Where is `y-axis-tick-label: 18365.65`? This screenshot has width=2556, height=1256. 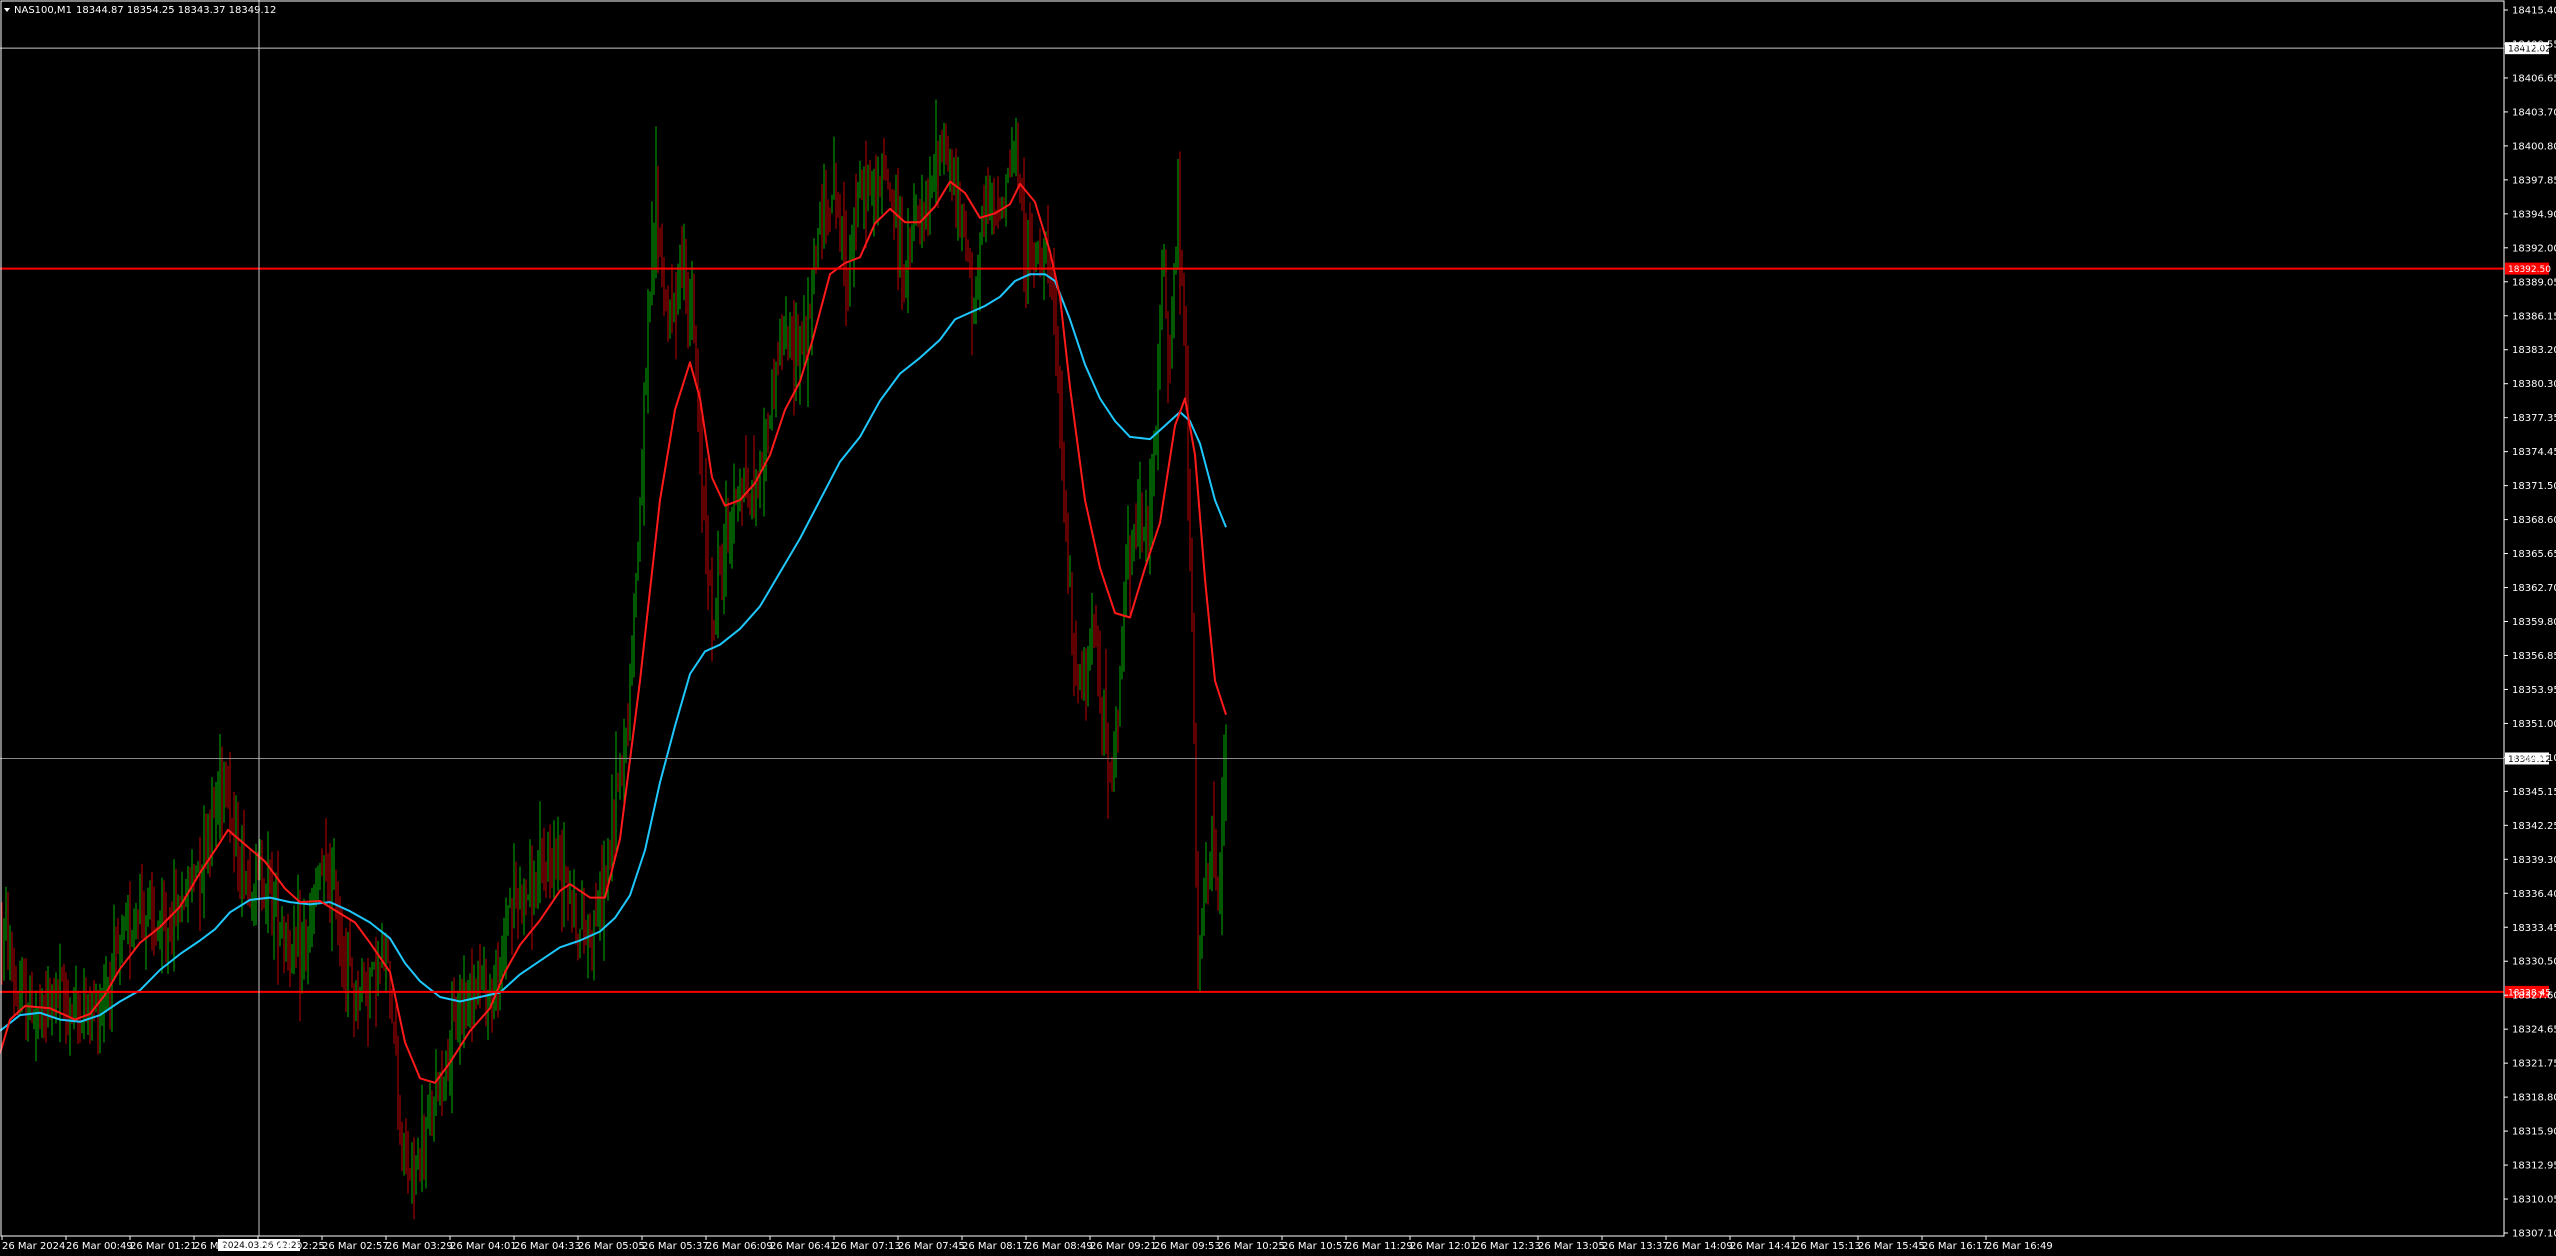
y-axis-tick-label: 18365.65 is located at coordinates (2534, 554).